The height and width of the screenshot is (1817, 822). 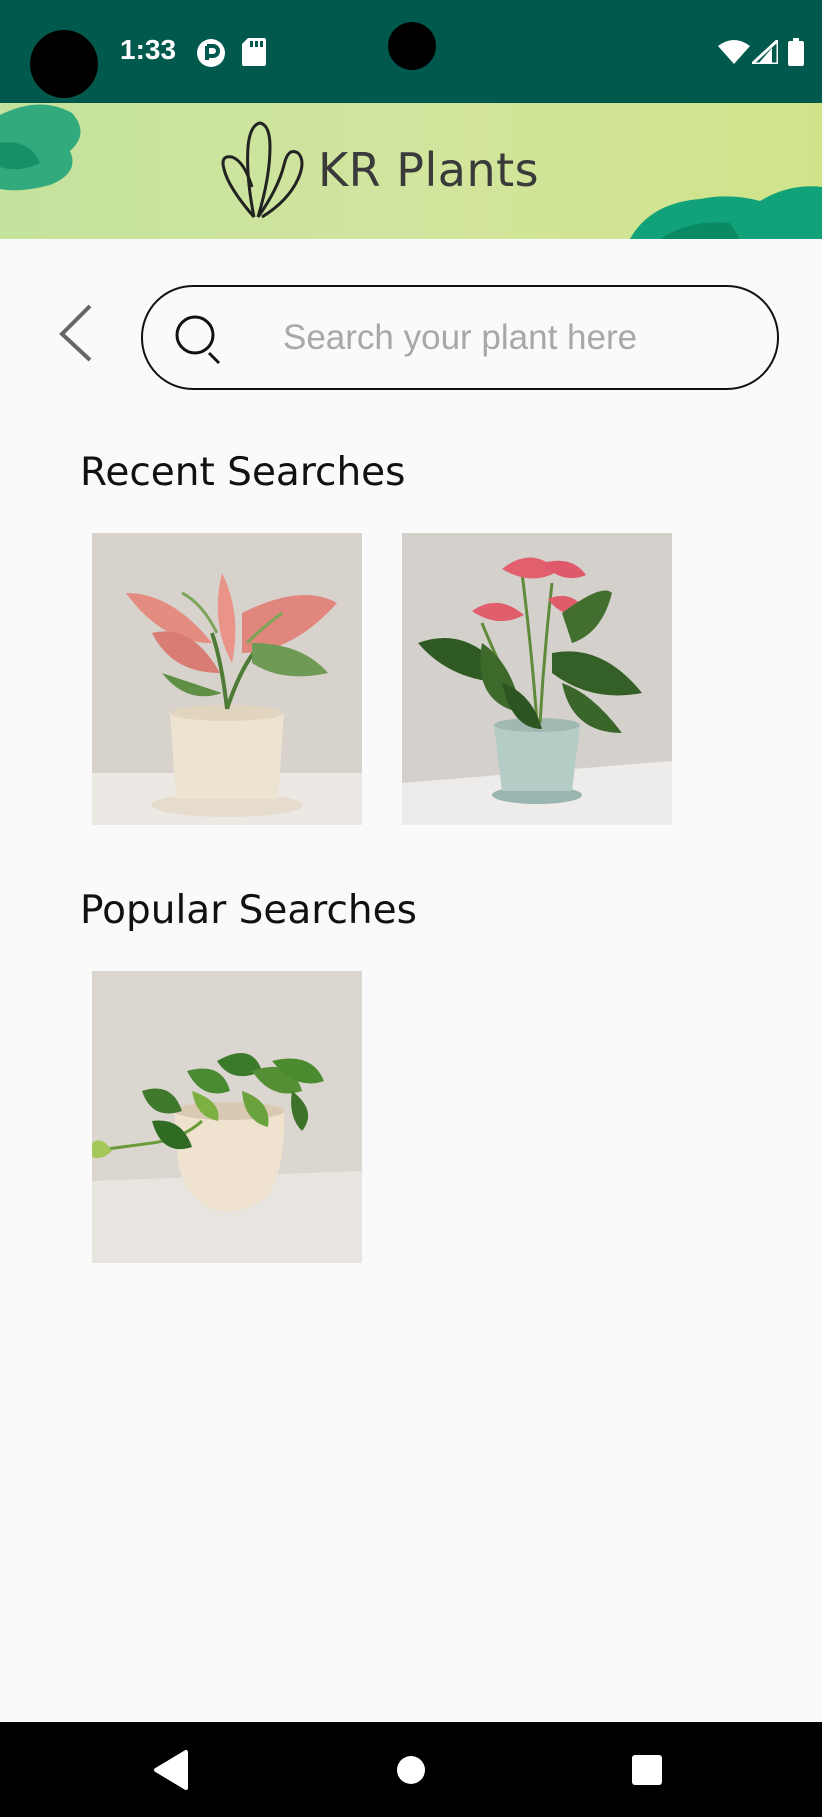 What do you see at coordinates (254, 54) in the screenshot?
I see `sd-card-icon` at bounding box center [254, 54].